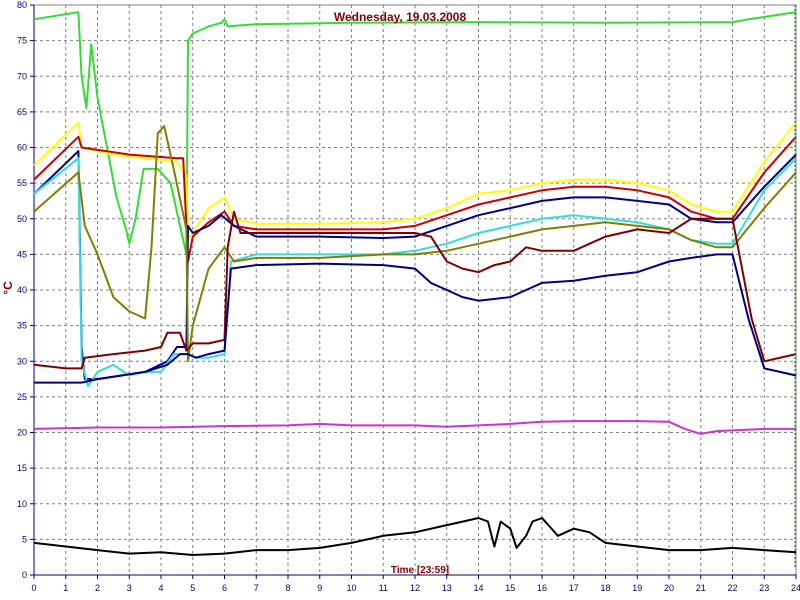  What do you see at coordinates (22, 5) in the screenshot?
I see `y-tick-label: 80` at bounding box center [22, 5].